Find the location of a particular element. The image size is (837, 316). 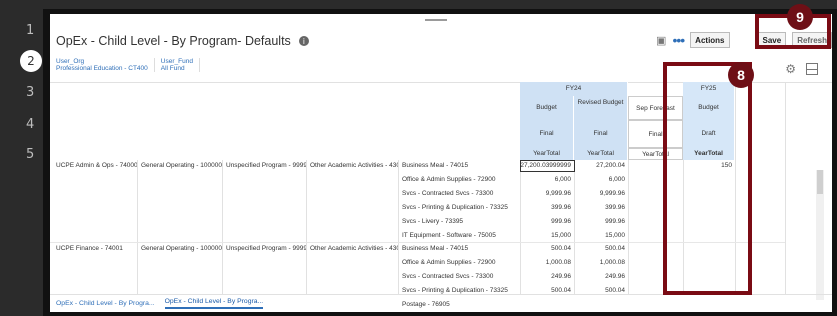

more-icon: ••• is located at coordinates (678, 40).